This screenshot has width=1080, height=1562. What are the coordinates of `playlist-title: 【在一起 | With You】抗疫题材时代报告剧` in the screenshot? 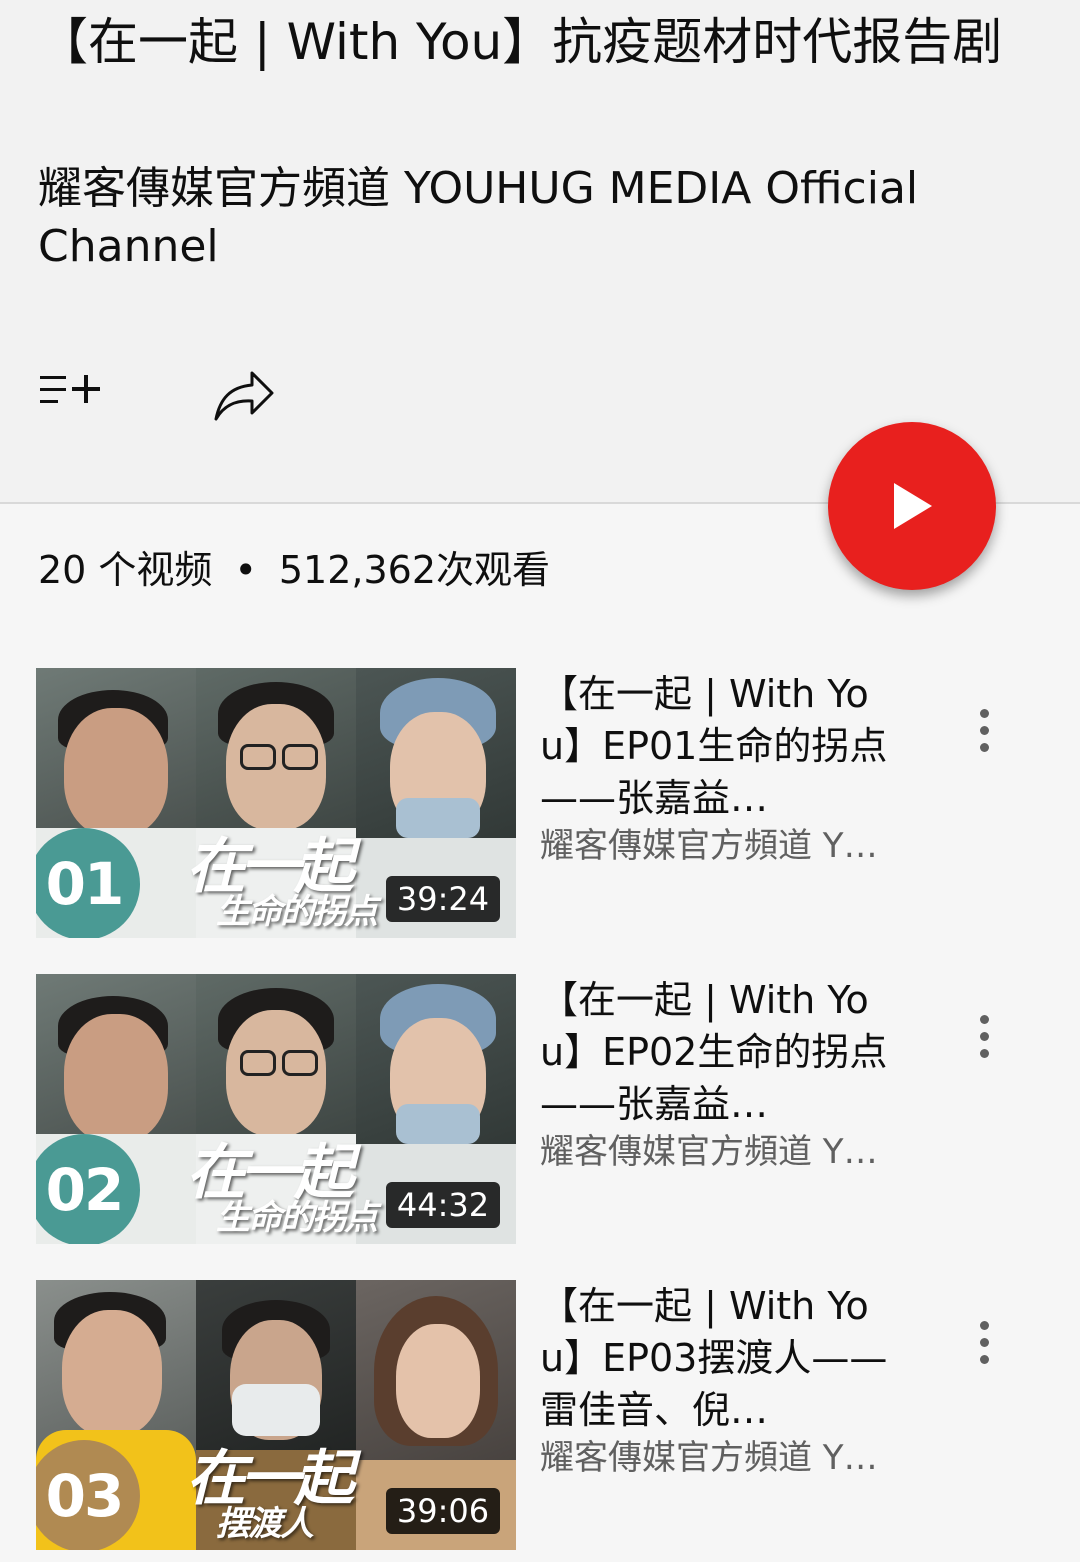 It's located at (520, 42).